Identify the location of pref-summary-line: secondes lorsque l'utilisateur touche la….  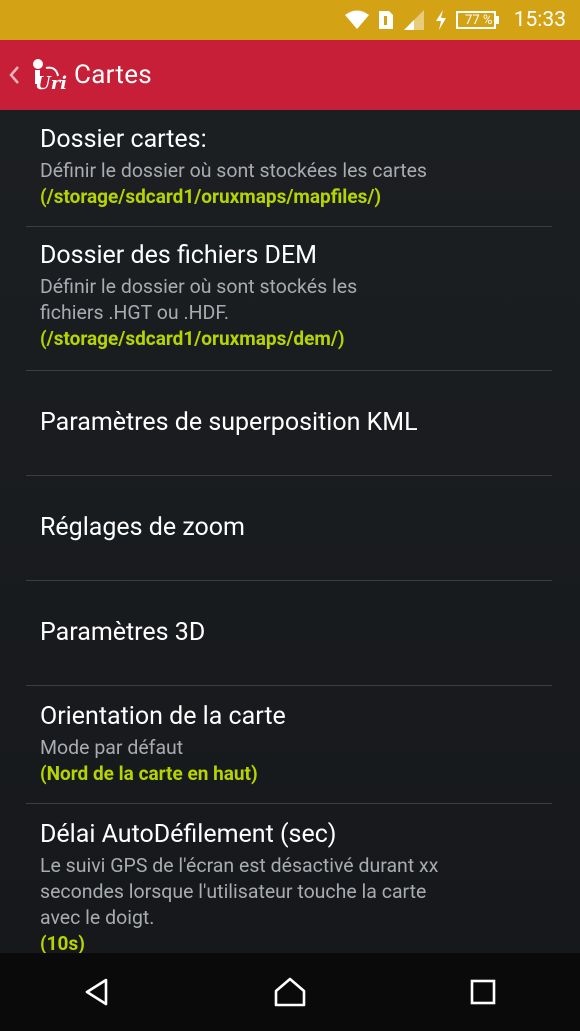
(233, 891).